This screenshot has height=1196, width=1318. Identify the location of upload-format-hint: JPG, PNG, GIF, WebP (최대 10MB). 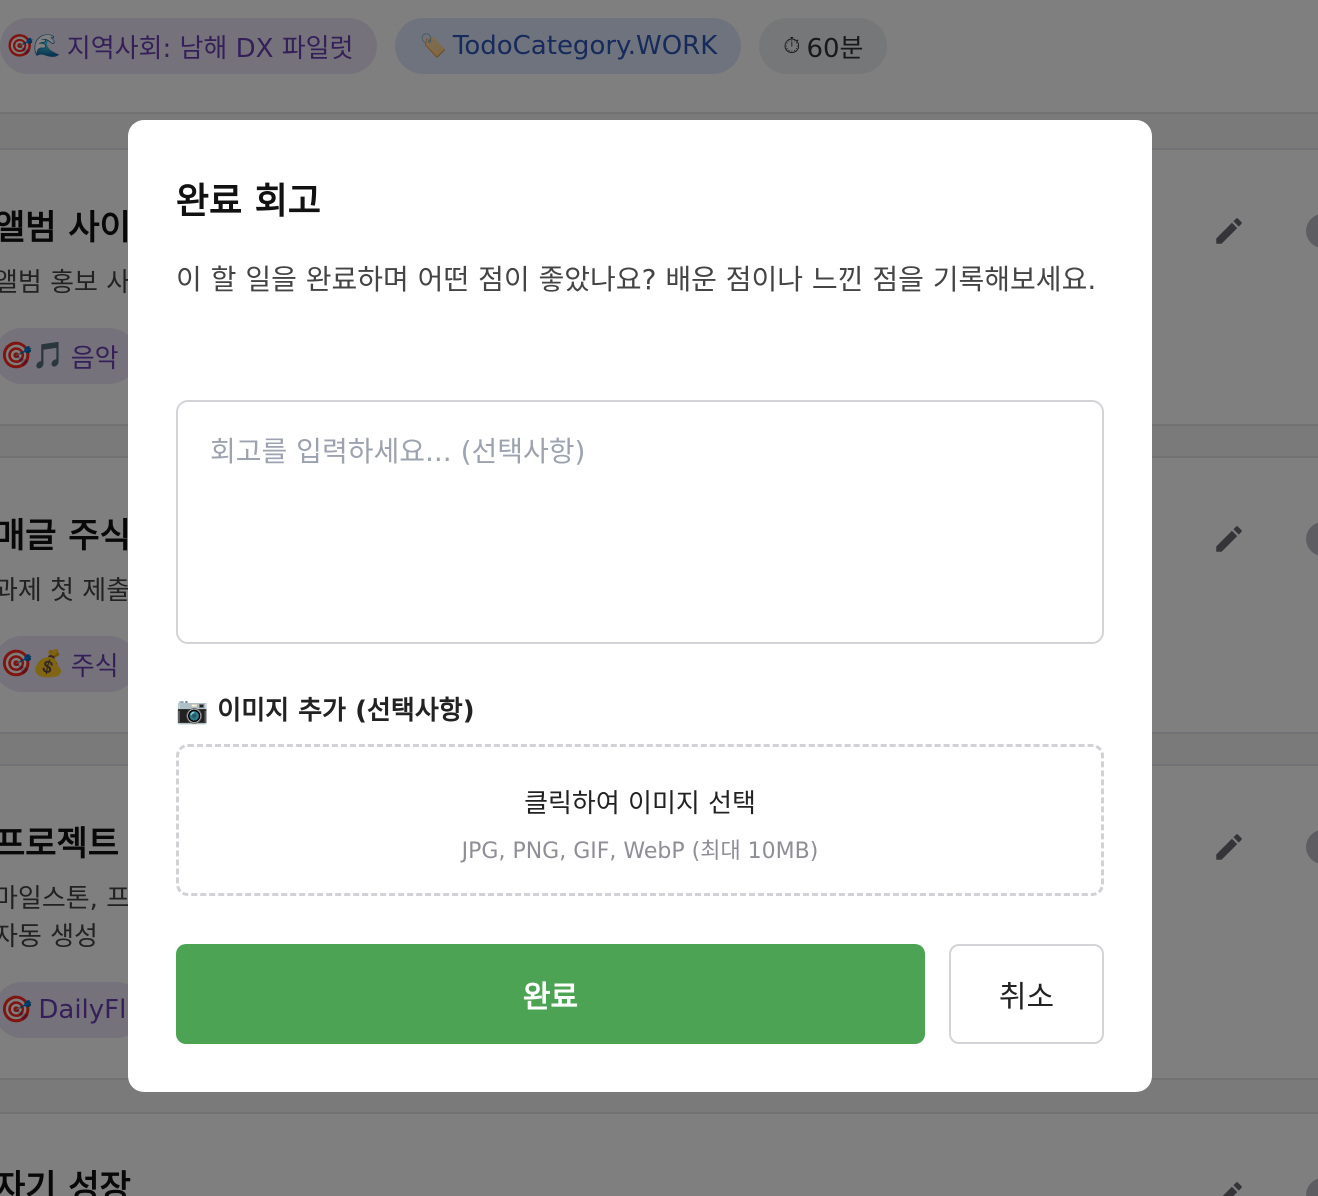
(640, 851).